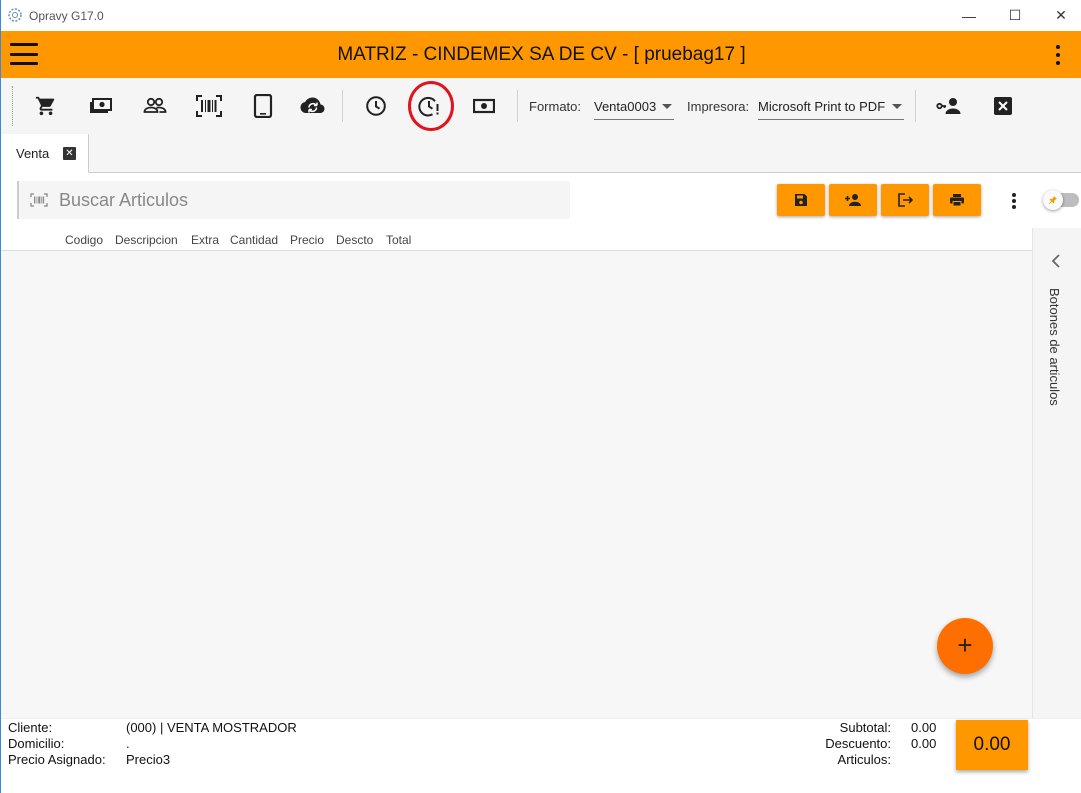 Image resolution: width=1081 pixels, height=793 pixels. Describe the element at coordinates (924, 743) in the screenshot. I see `descuento-value: 0.00` at that location.